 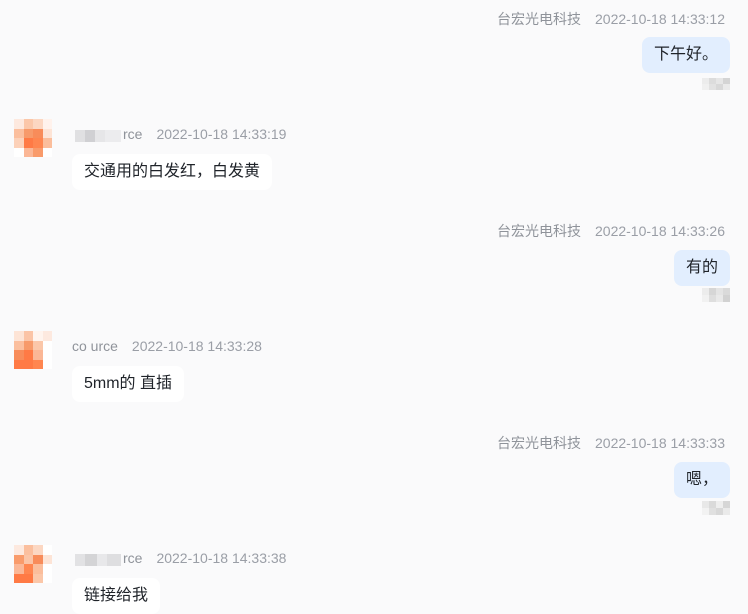 I want to click on message-meta: 台宏光电科技 2022-10-18 14:33:26, so click(x=611, y=231).